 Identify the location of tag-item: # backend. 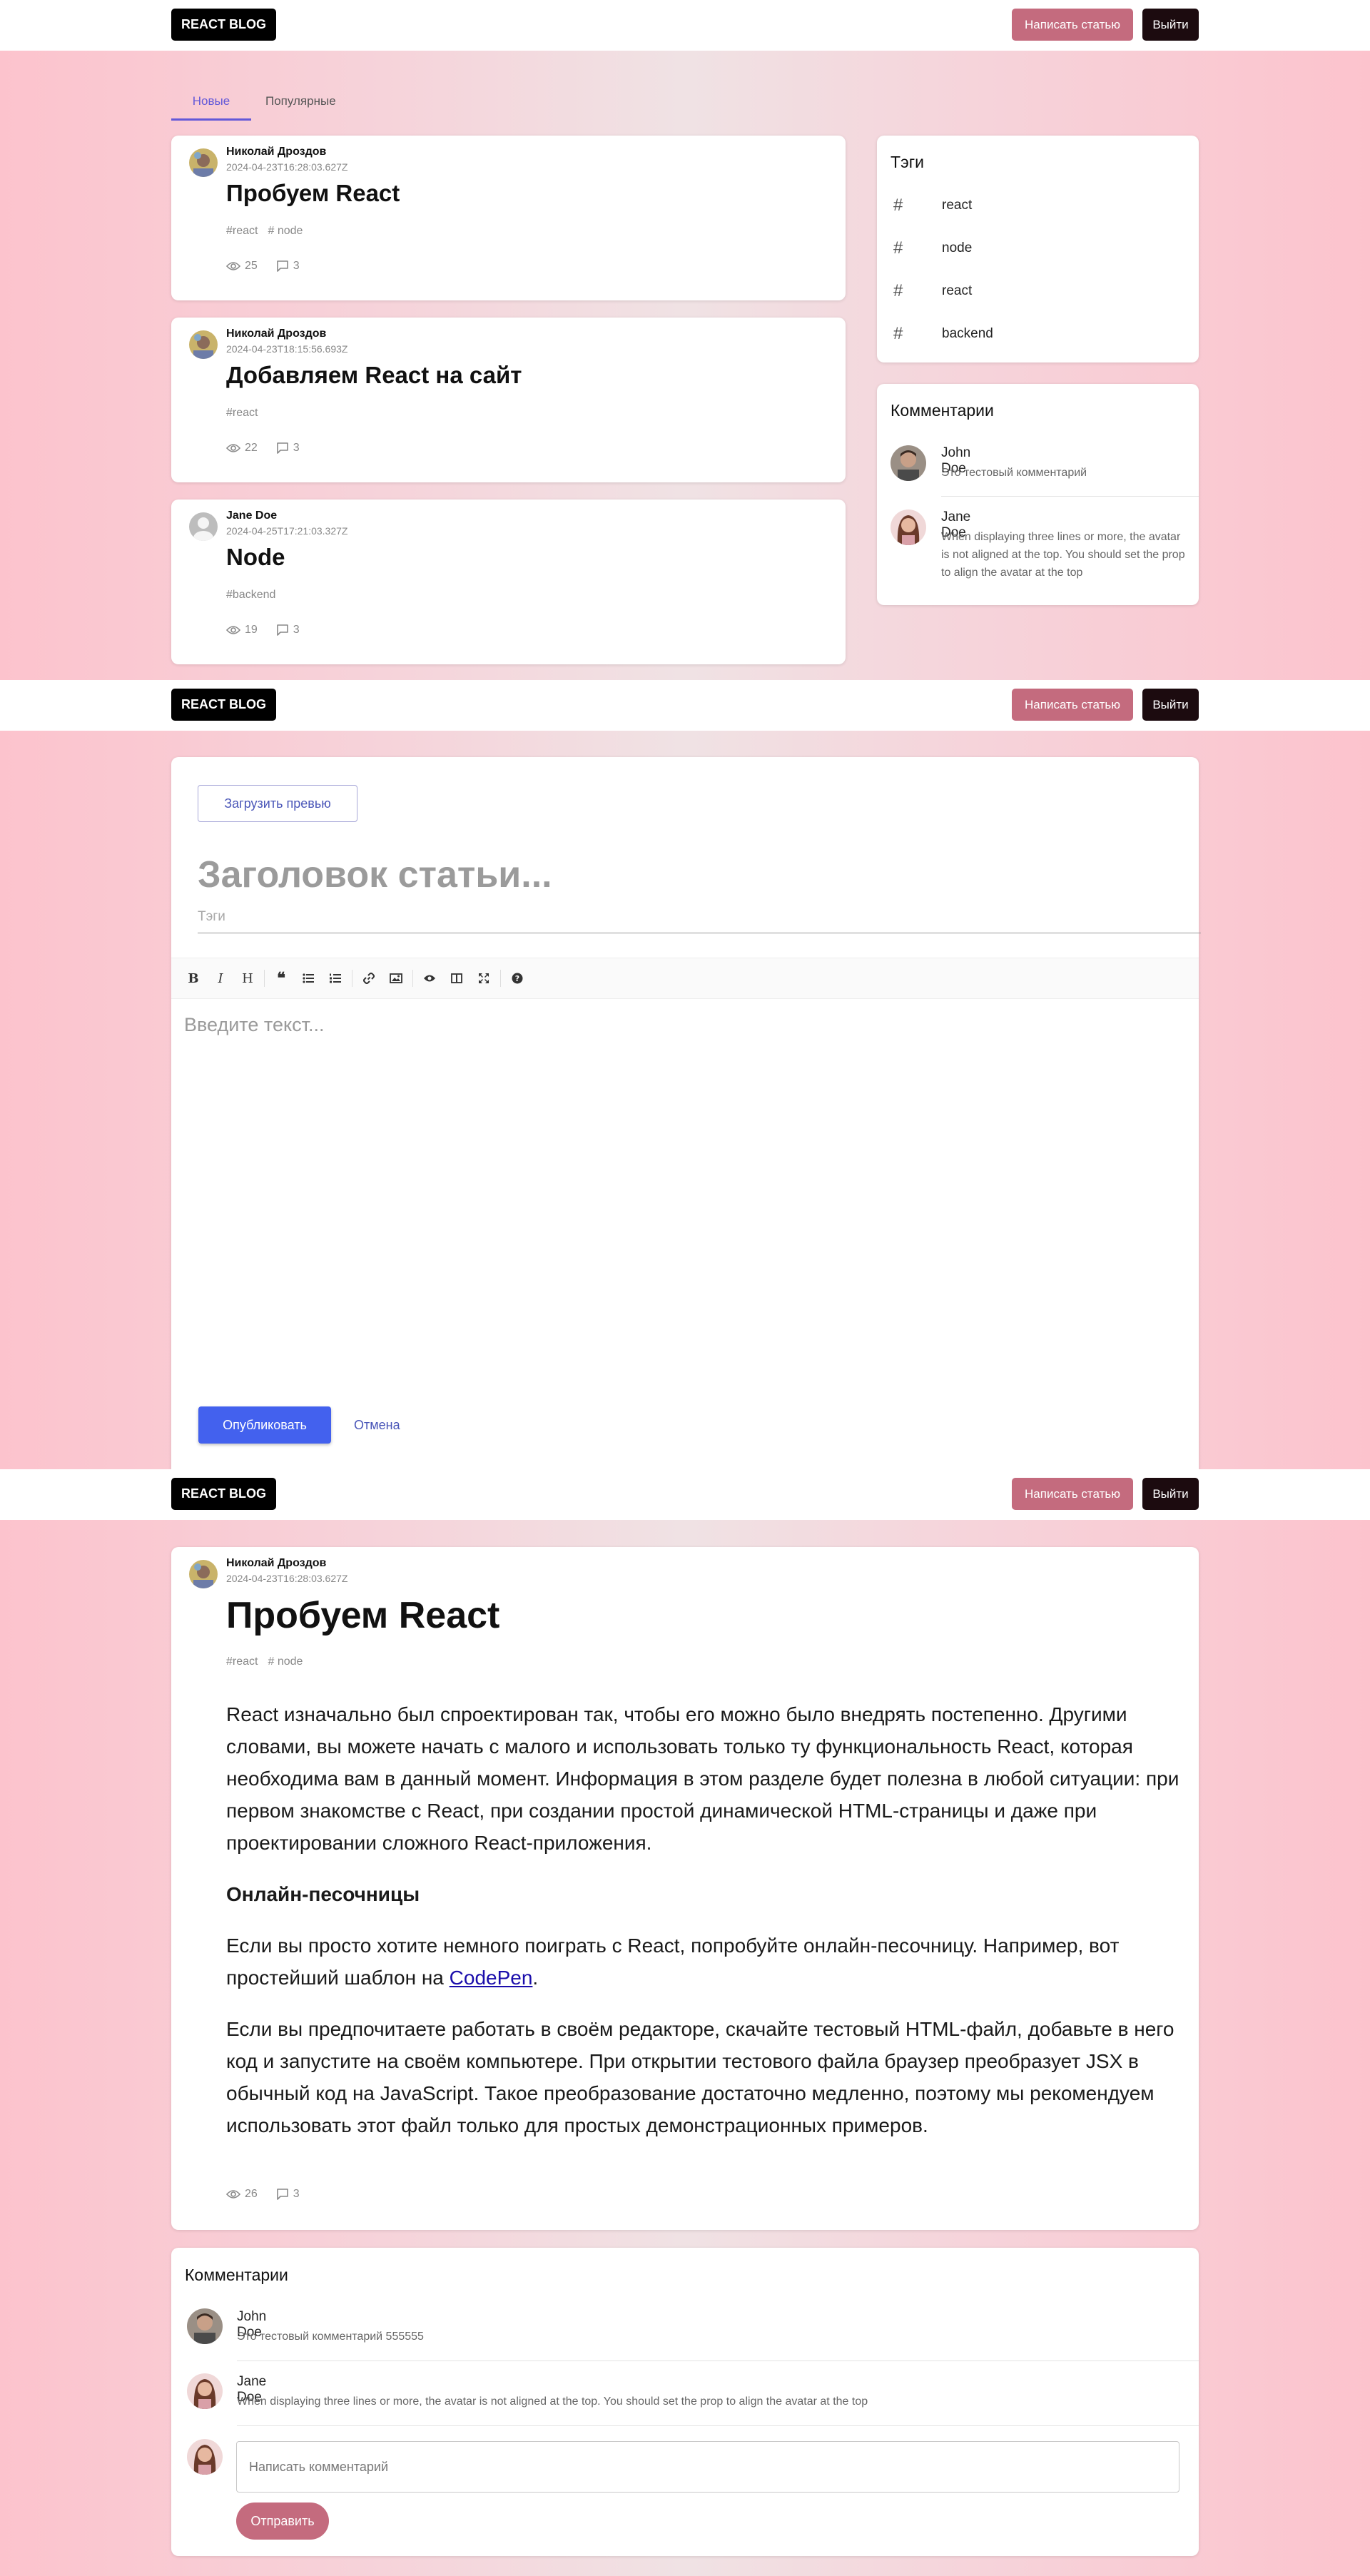
(1040, 334).